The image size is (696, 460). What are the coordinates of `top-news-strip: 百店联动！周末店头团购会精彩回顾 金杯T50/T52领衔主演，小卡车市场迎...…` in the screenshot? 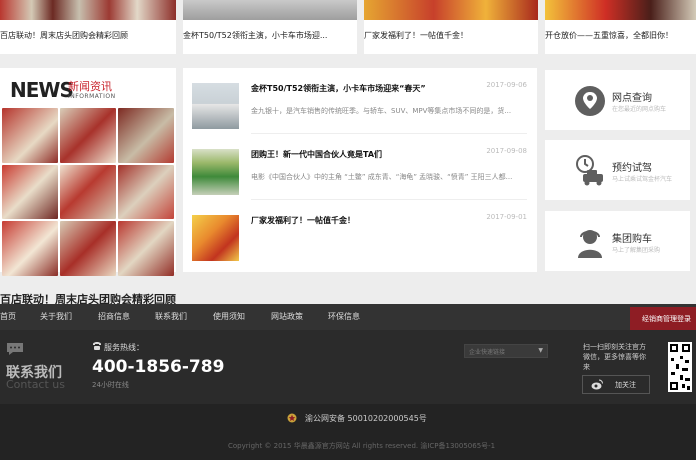 It's located at (348, 29).